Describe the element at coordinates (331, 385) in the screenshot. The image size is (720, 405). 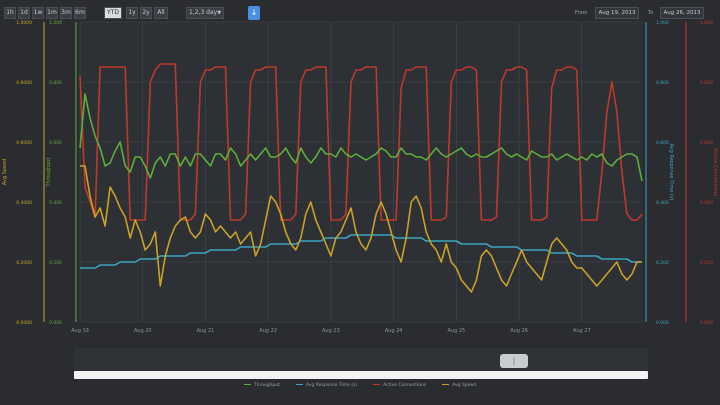
I see `legend-label: Avg Response Time (s)` at that location.